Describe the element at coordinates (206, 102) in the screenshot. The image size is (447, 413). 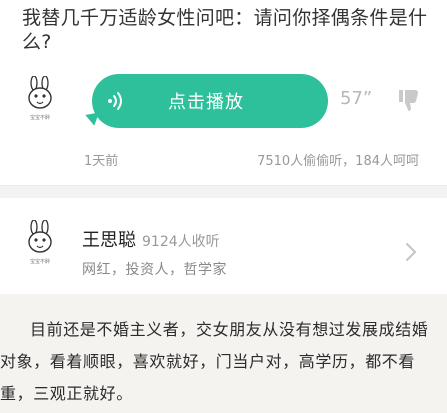
I see `play-label: 点击播放` at that location.